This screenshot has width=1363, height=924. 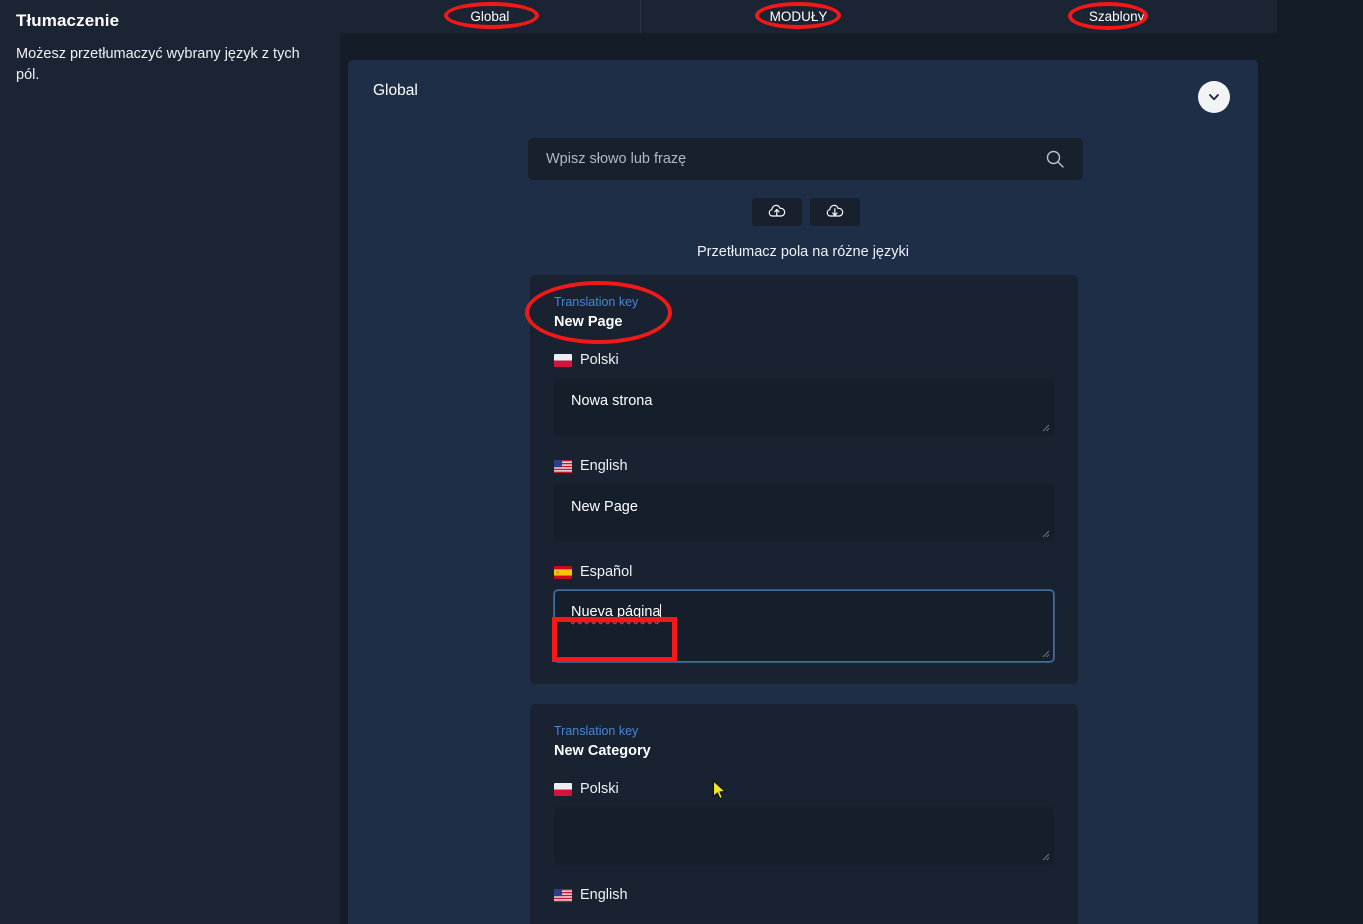 I want to click on tab-szablony: Szablony, so click(x=1116, y=16).